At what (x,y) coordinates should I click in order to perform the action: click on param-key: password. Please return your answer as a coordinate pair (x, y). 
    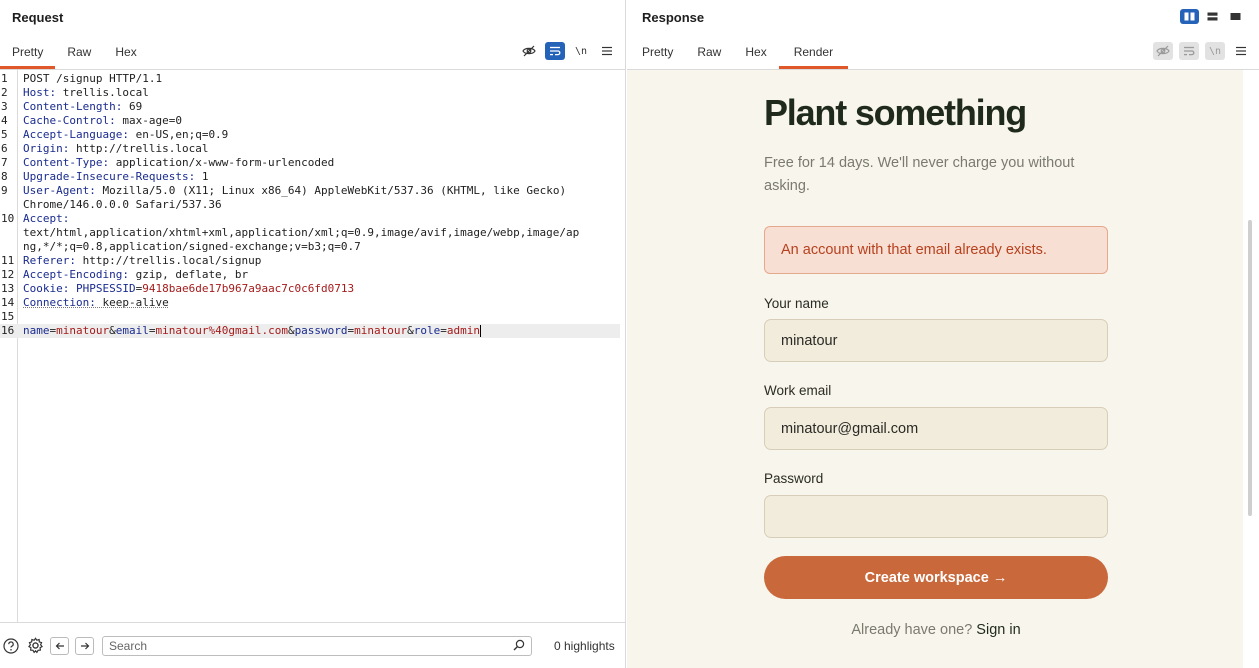
    Looking at the image, I should click on (321, 330).